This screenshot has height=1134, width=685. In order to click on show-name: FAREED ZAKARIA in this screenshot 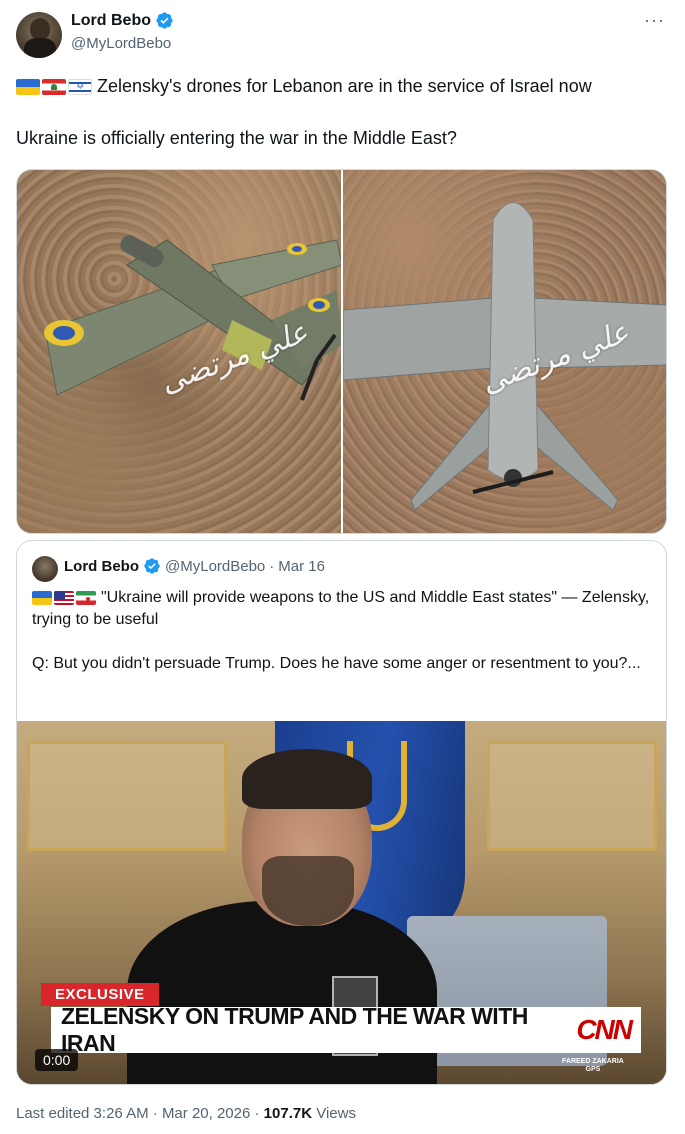, I will do `click(593, 1061)`.